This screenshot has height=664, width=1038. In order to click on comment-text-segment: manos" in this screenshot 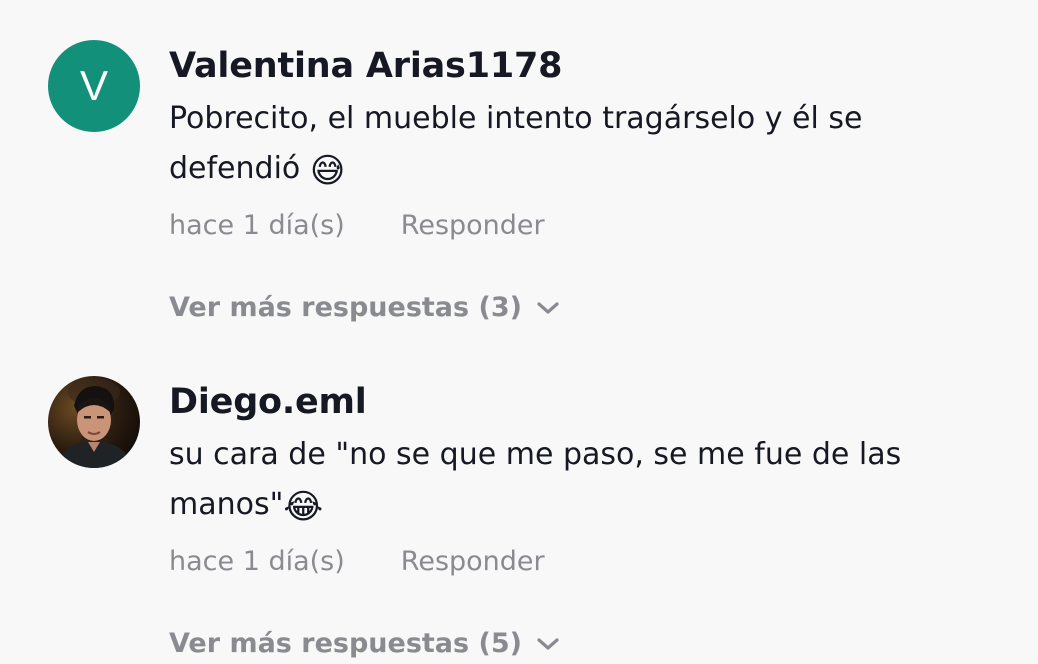, I will do `click(226, 504)`.